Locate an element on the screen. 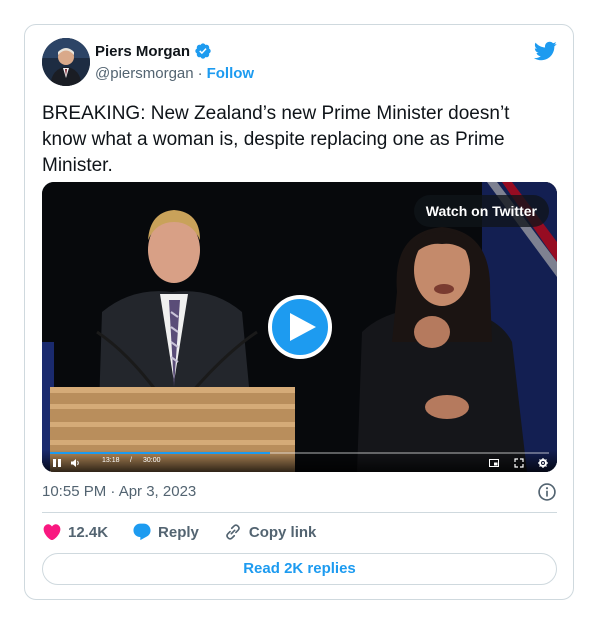 The image size is (596, 620). author-display-name: Piers Morgan is located at coordinates (142, 51).